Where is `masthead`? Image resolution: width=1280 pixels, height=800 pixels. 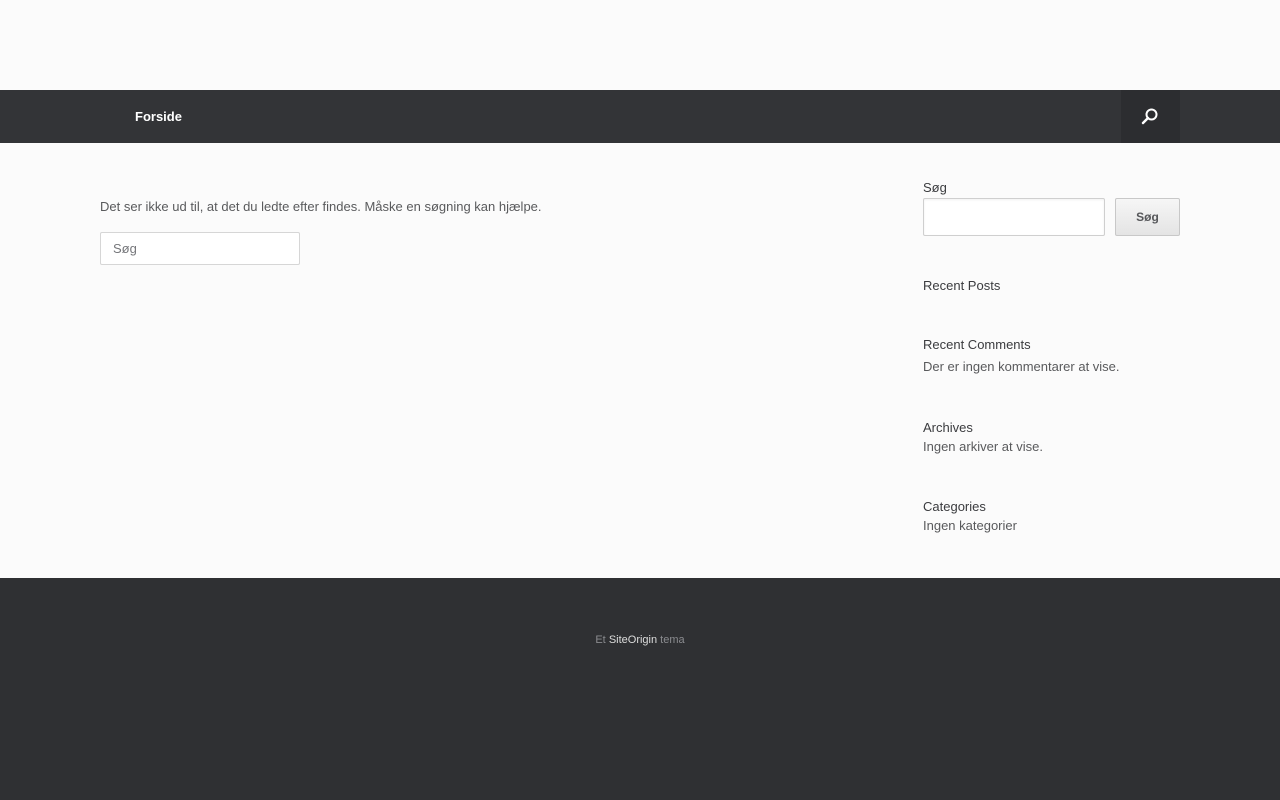 masthead is located at coordinates (640, 45).